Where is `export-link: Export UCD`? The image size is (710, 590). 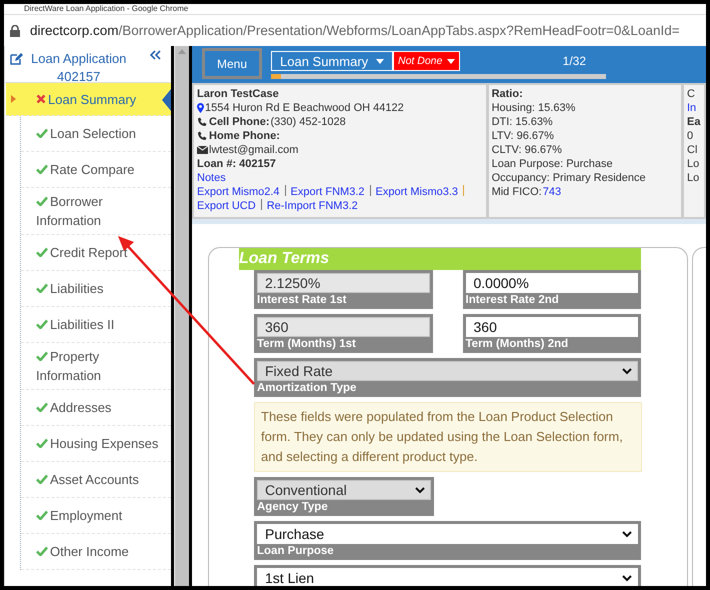 export-link: Export UCD is located at coordinates (226, 206).